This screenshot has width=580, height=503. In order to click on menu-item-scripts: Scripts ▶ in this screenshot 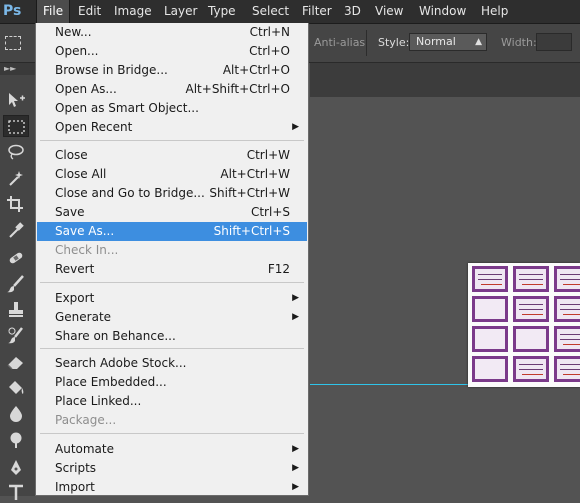, I will do `click(172, 468)`.